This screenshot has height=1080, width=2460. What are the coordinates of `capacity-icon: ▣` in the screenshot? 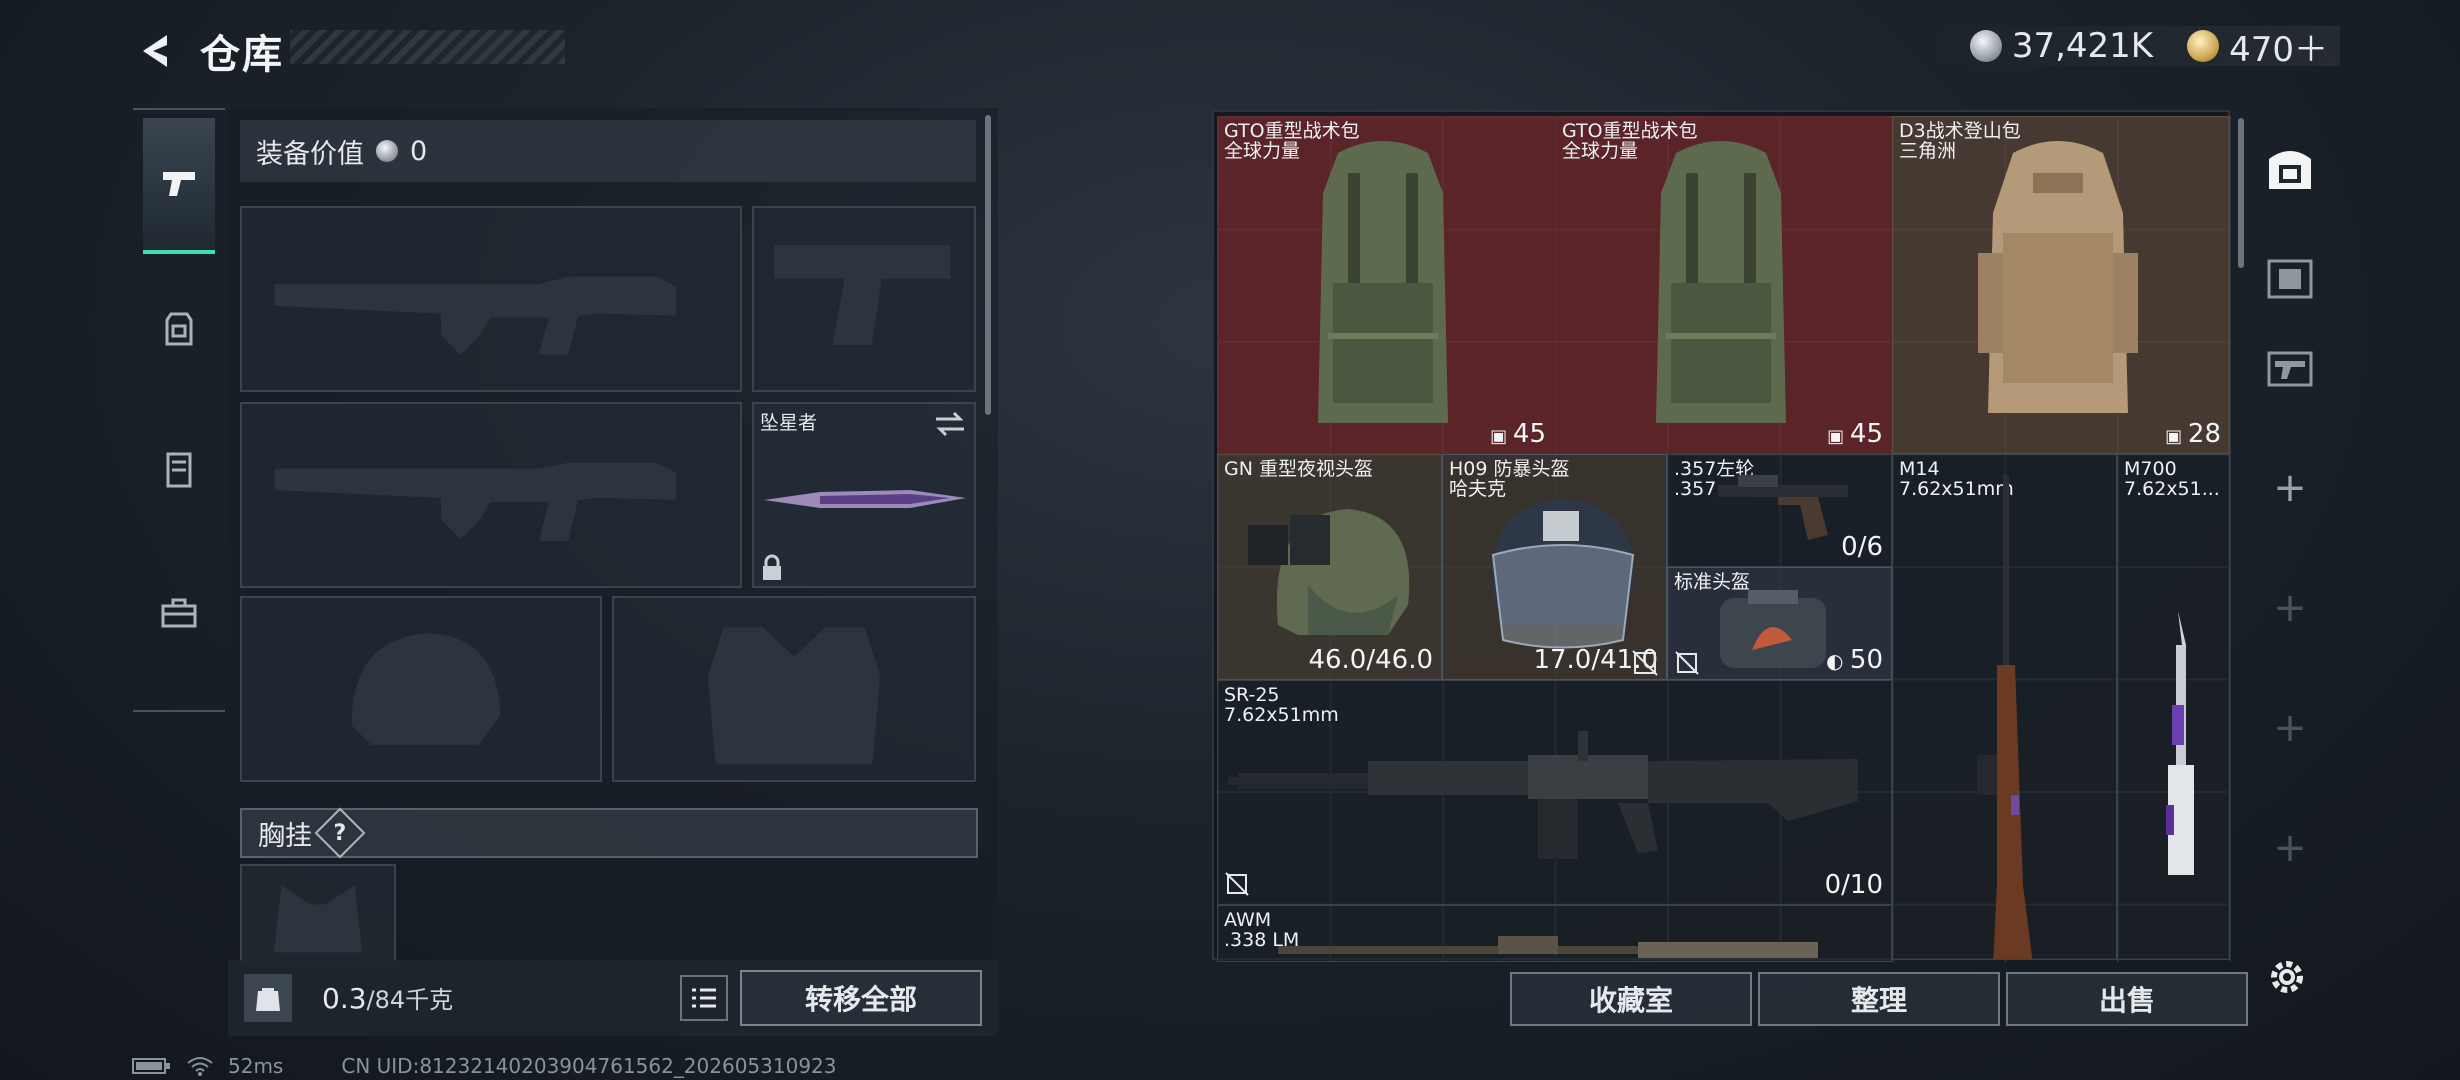 It's located at (1501, 436).